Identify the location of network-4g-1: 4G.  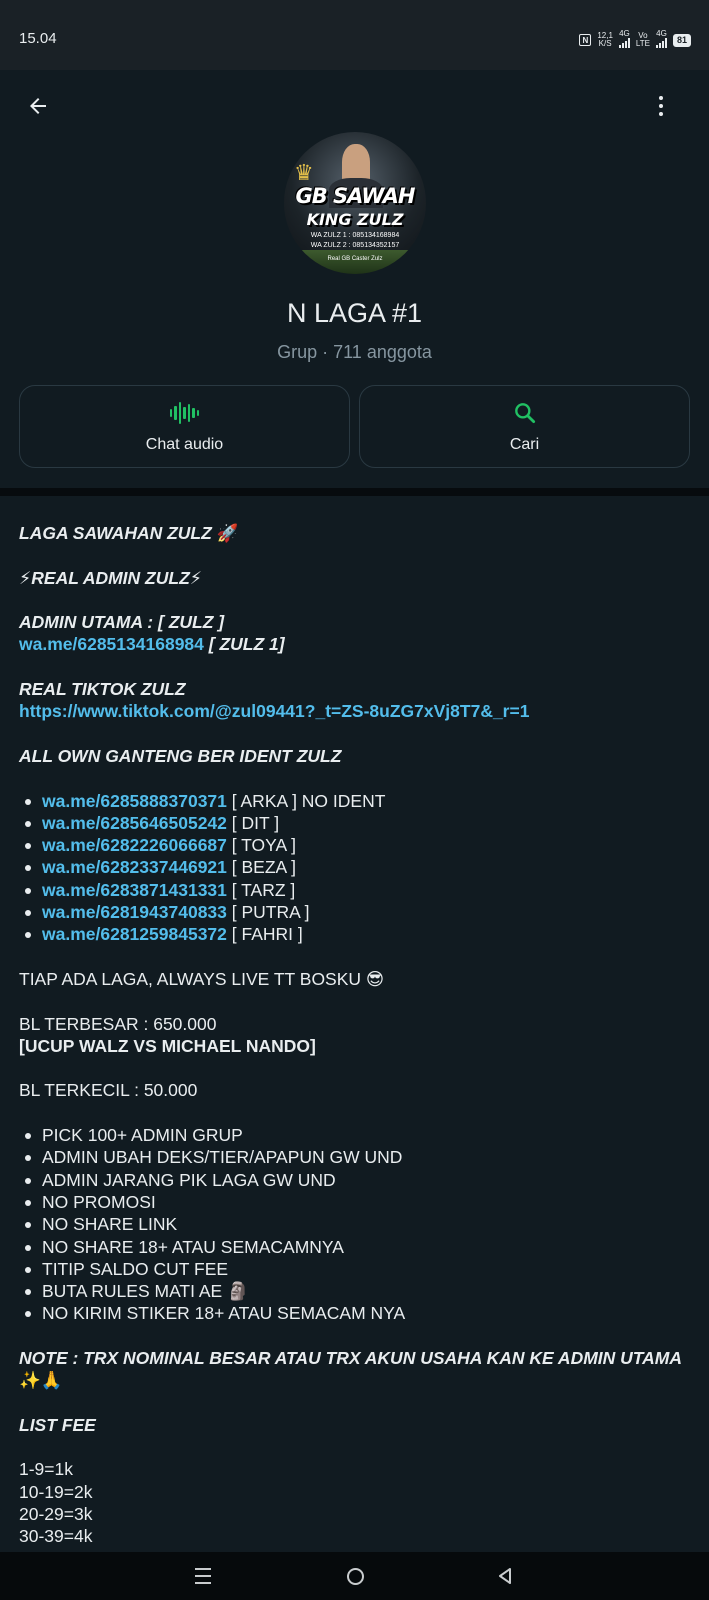
(624, 40).